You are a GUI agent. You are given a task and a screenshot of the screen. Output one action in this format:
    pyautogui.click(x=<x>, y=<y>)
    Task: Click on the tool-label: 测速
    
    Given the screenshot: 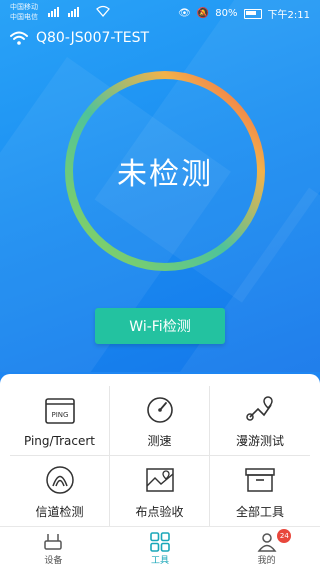 What is the action you would take?
    pyautogui.click(x=159, y=441)
    